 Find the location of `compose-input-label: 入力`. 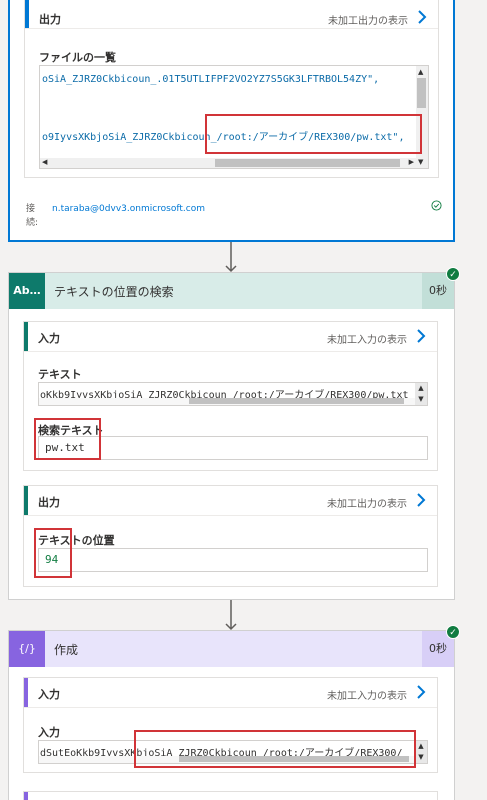

compose-input-label: 入力 is located at coordinates (49, 732).